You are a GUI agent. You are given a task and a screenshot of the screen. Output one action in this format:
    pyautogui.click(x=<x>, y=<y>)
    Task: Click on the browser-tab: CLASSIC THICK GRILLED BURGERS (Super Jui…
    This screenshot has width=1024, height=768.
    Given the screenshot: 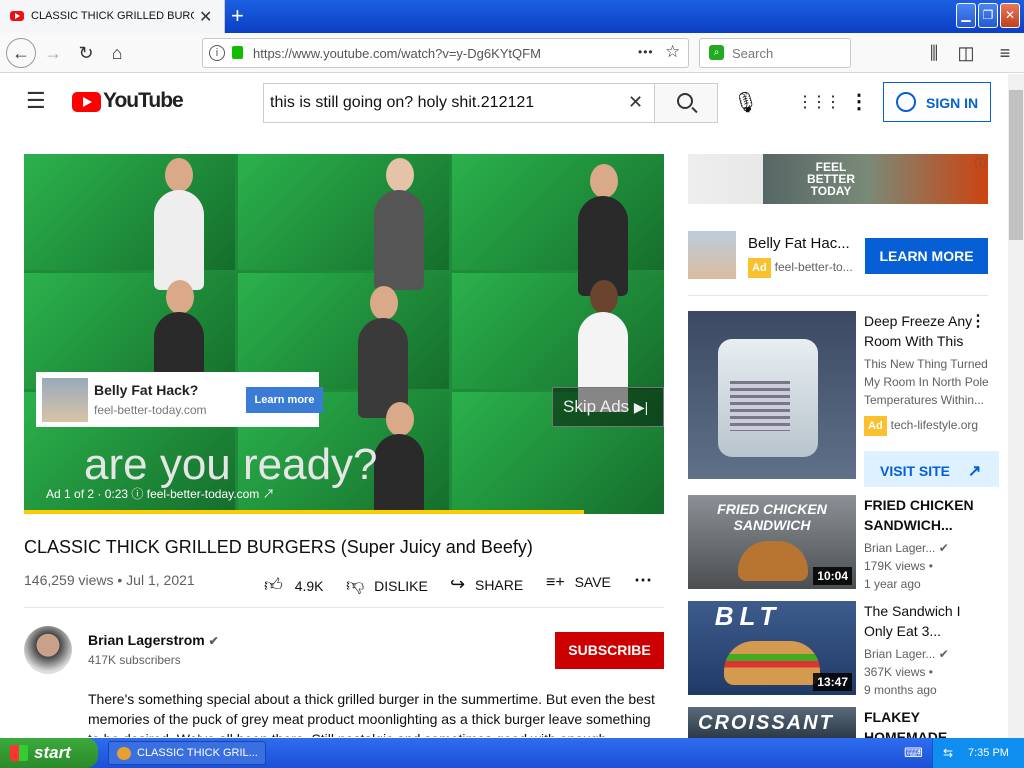 What is the action you would take?
    pyautogui.click(x=112, y=16)
    